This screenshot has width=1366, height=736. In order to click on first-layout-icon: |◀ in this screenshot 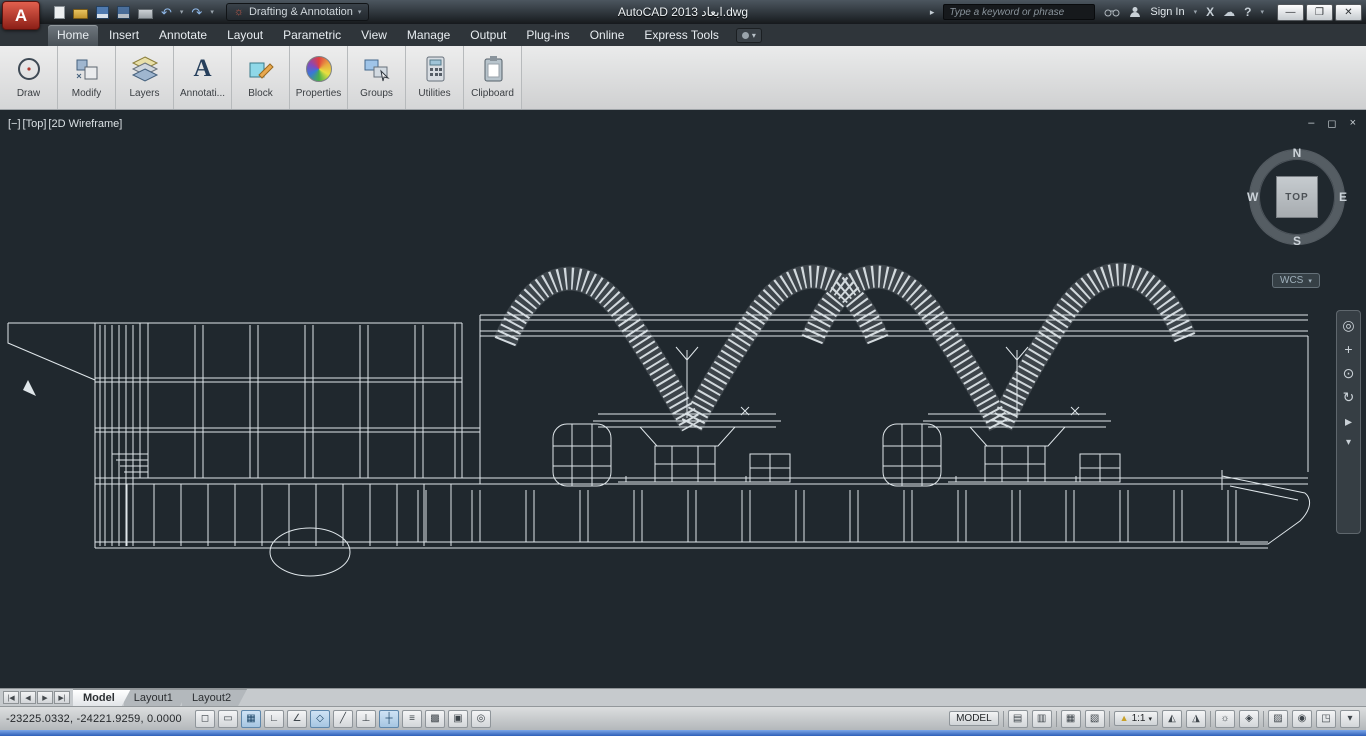, I will do `click(11, 697)`.